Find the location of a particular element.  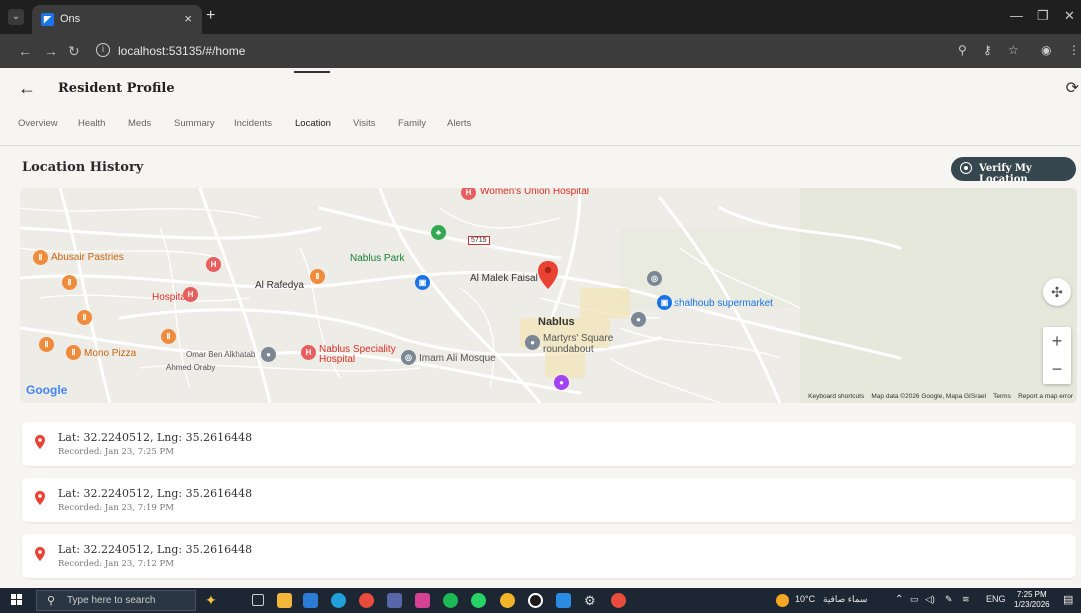

tab-incidents: Incidents is located at coordinates (253, 132).